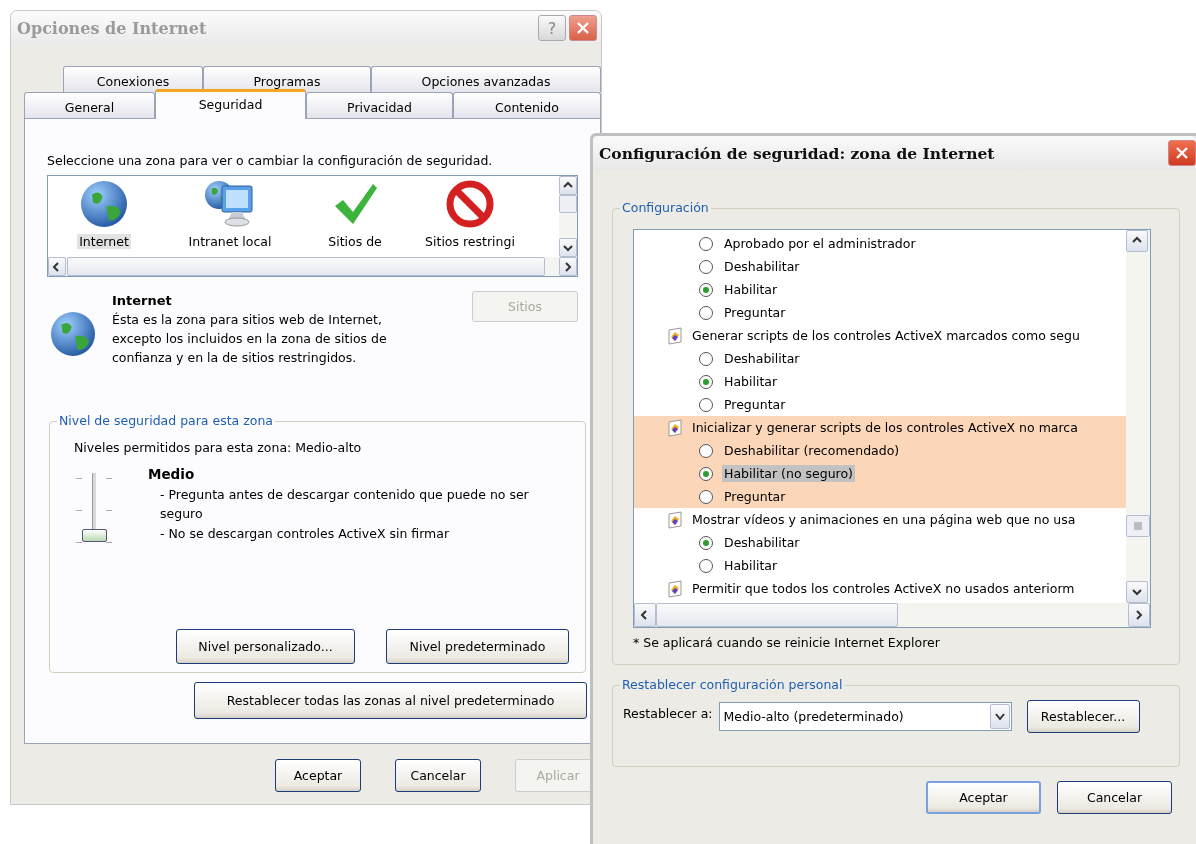  Describe the element at coordinates (470, 241) in the screenshot. I see `zone-item: Sitios restringi` at that location.